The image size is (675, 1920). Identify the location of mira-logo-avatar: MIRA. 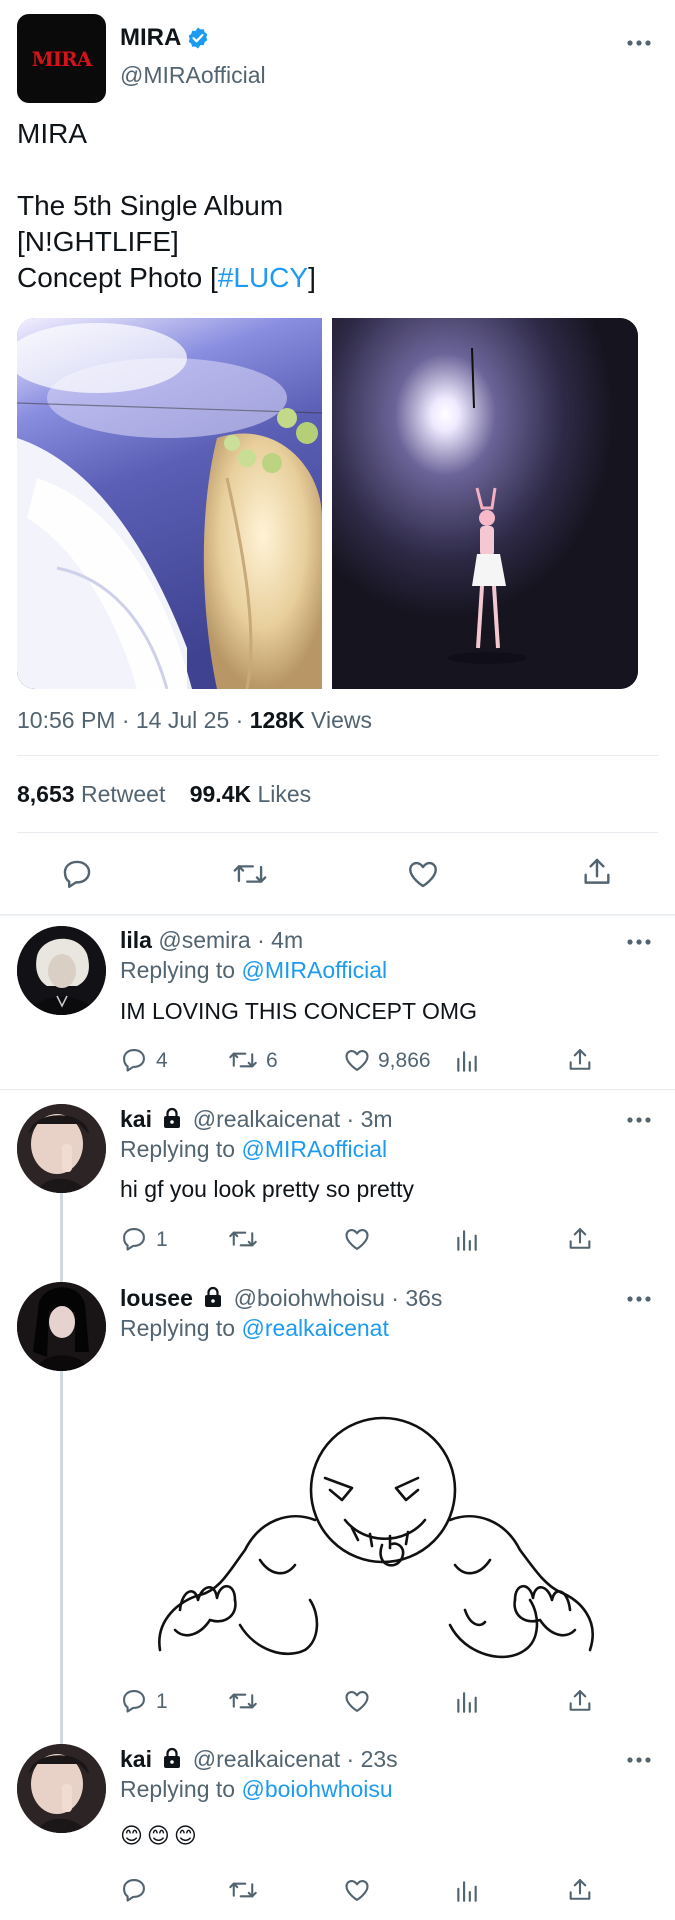
(61, 58).